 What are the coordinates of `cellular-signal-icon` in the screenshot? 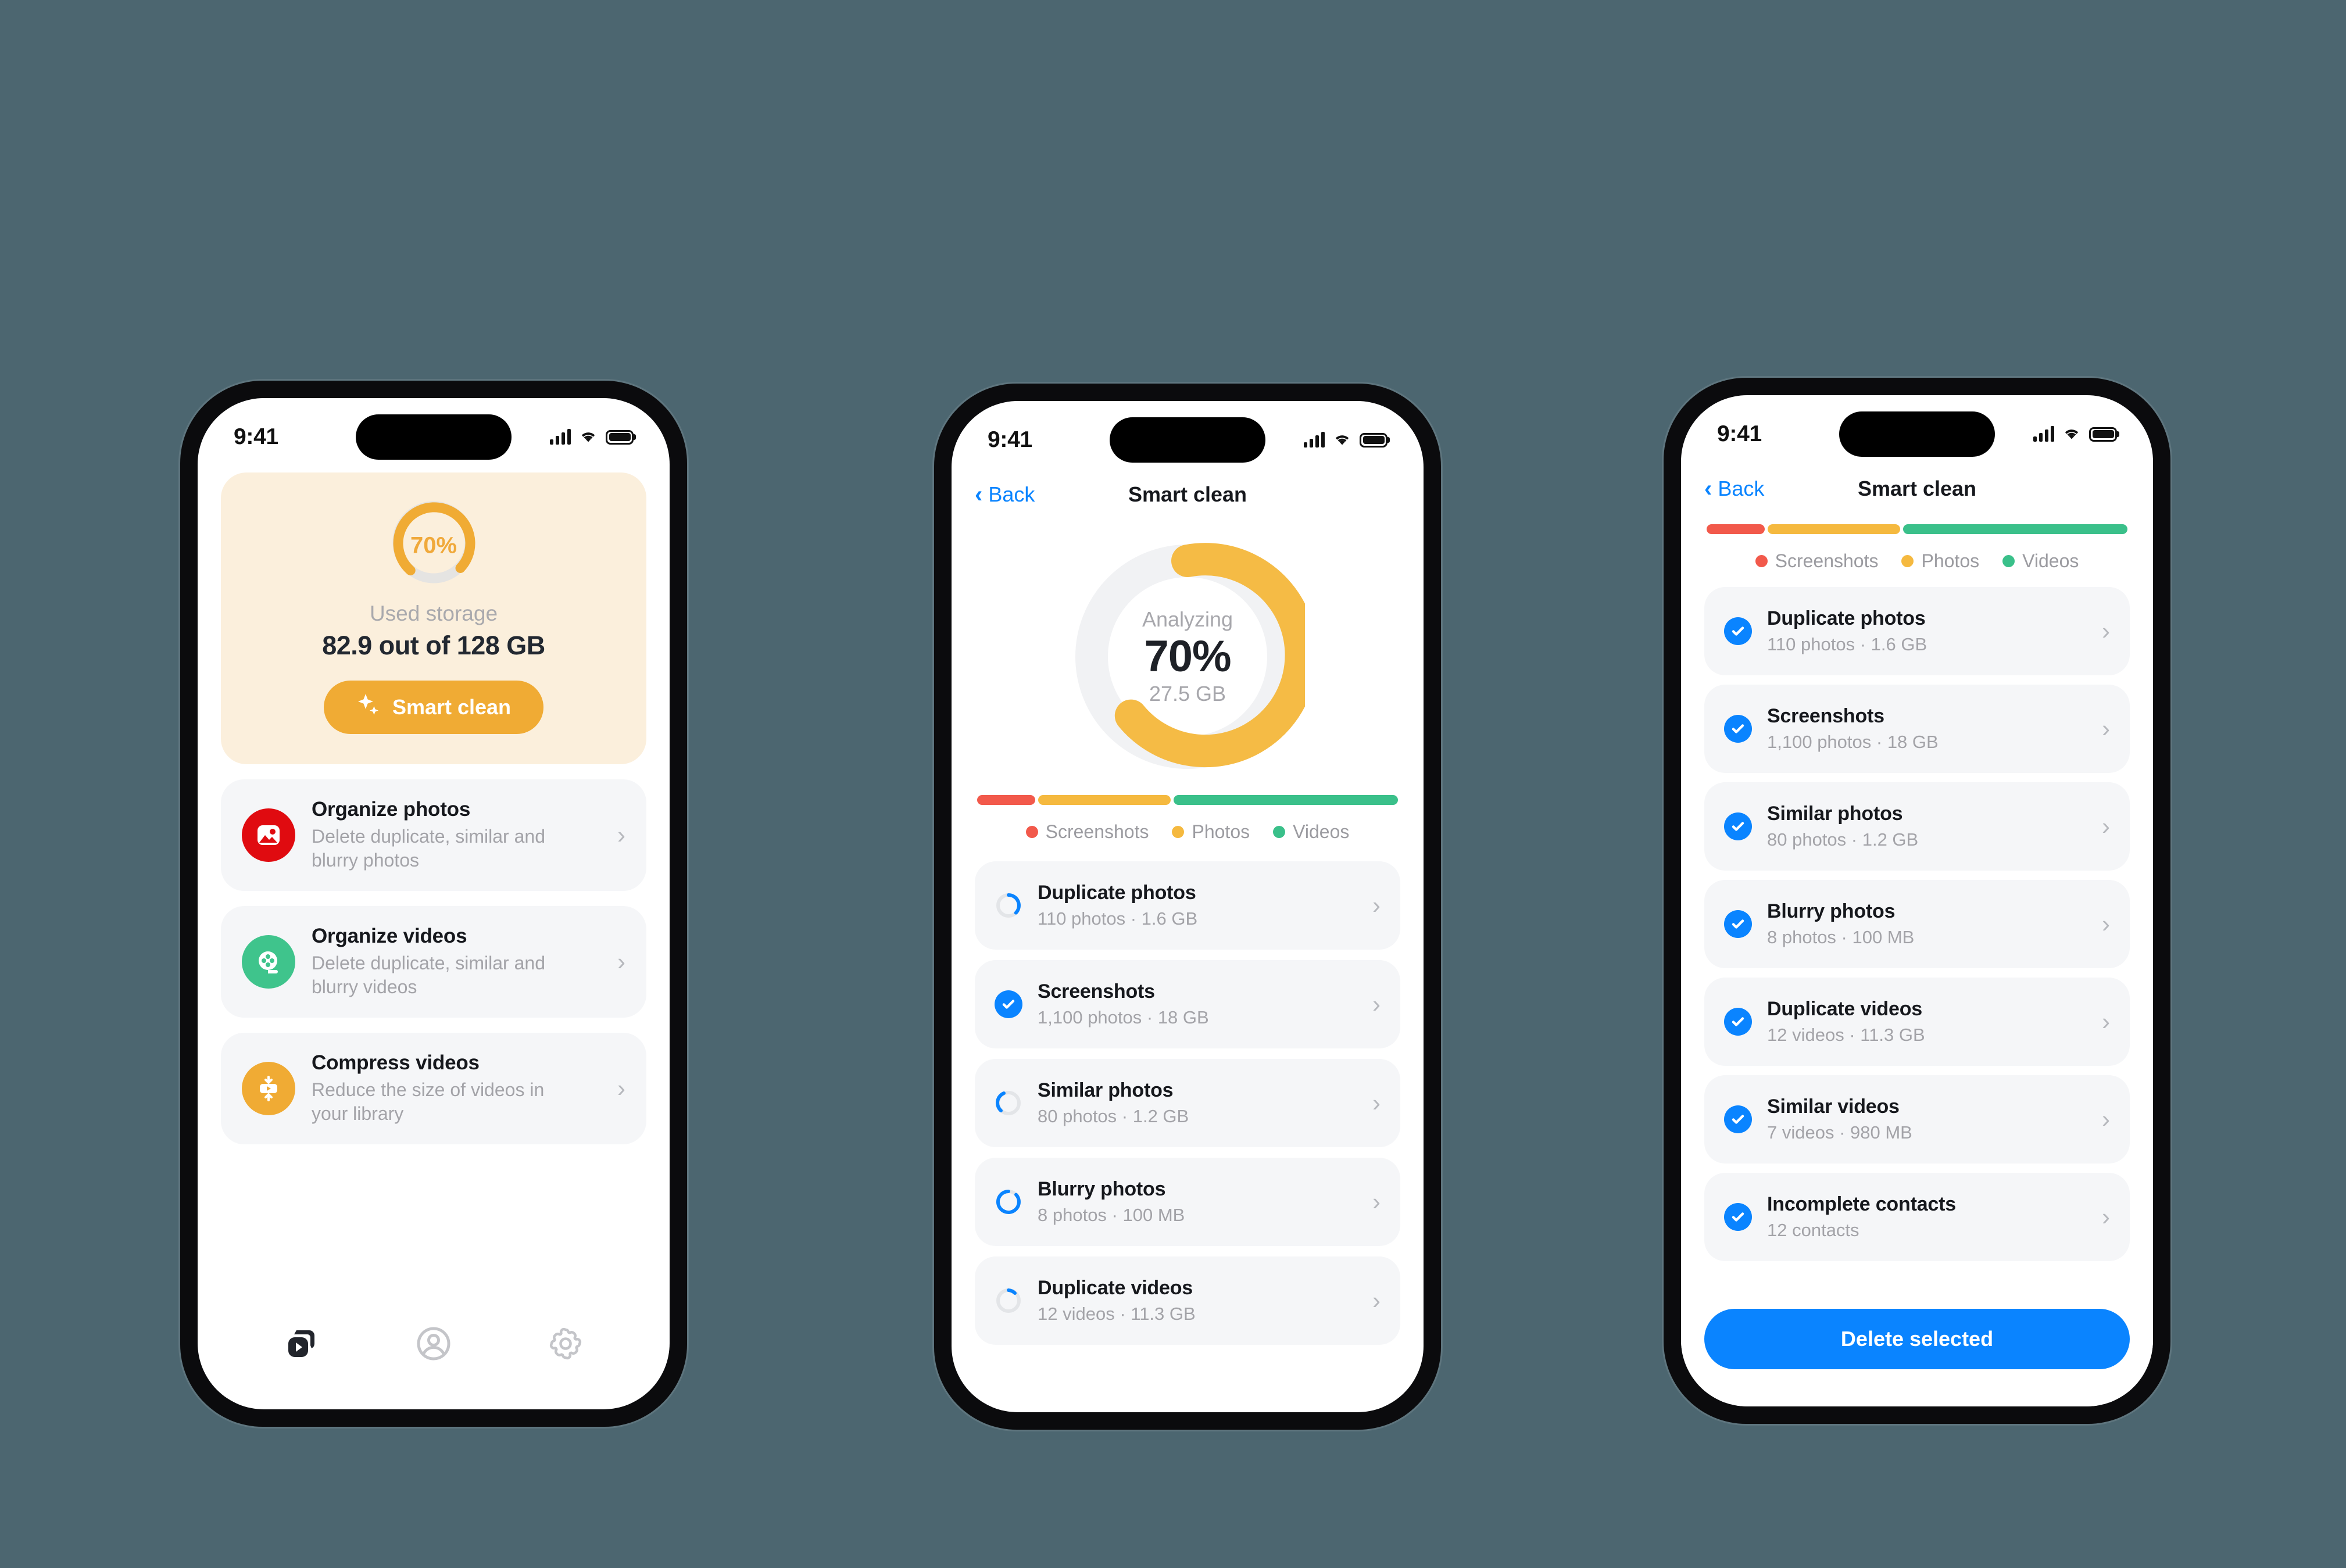 It's located at (1314, 440).